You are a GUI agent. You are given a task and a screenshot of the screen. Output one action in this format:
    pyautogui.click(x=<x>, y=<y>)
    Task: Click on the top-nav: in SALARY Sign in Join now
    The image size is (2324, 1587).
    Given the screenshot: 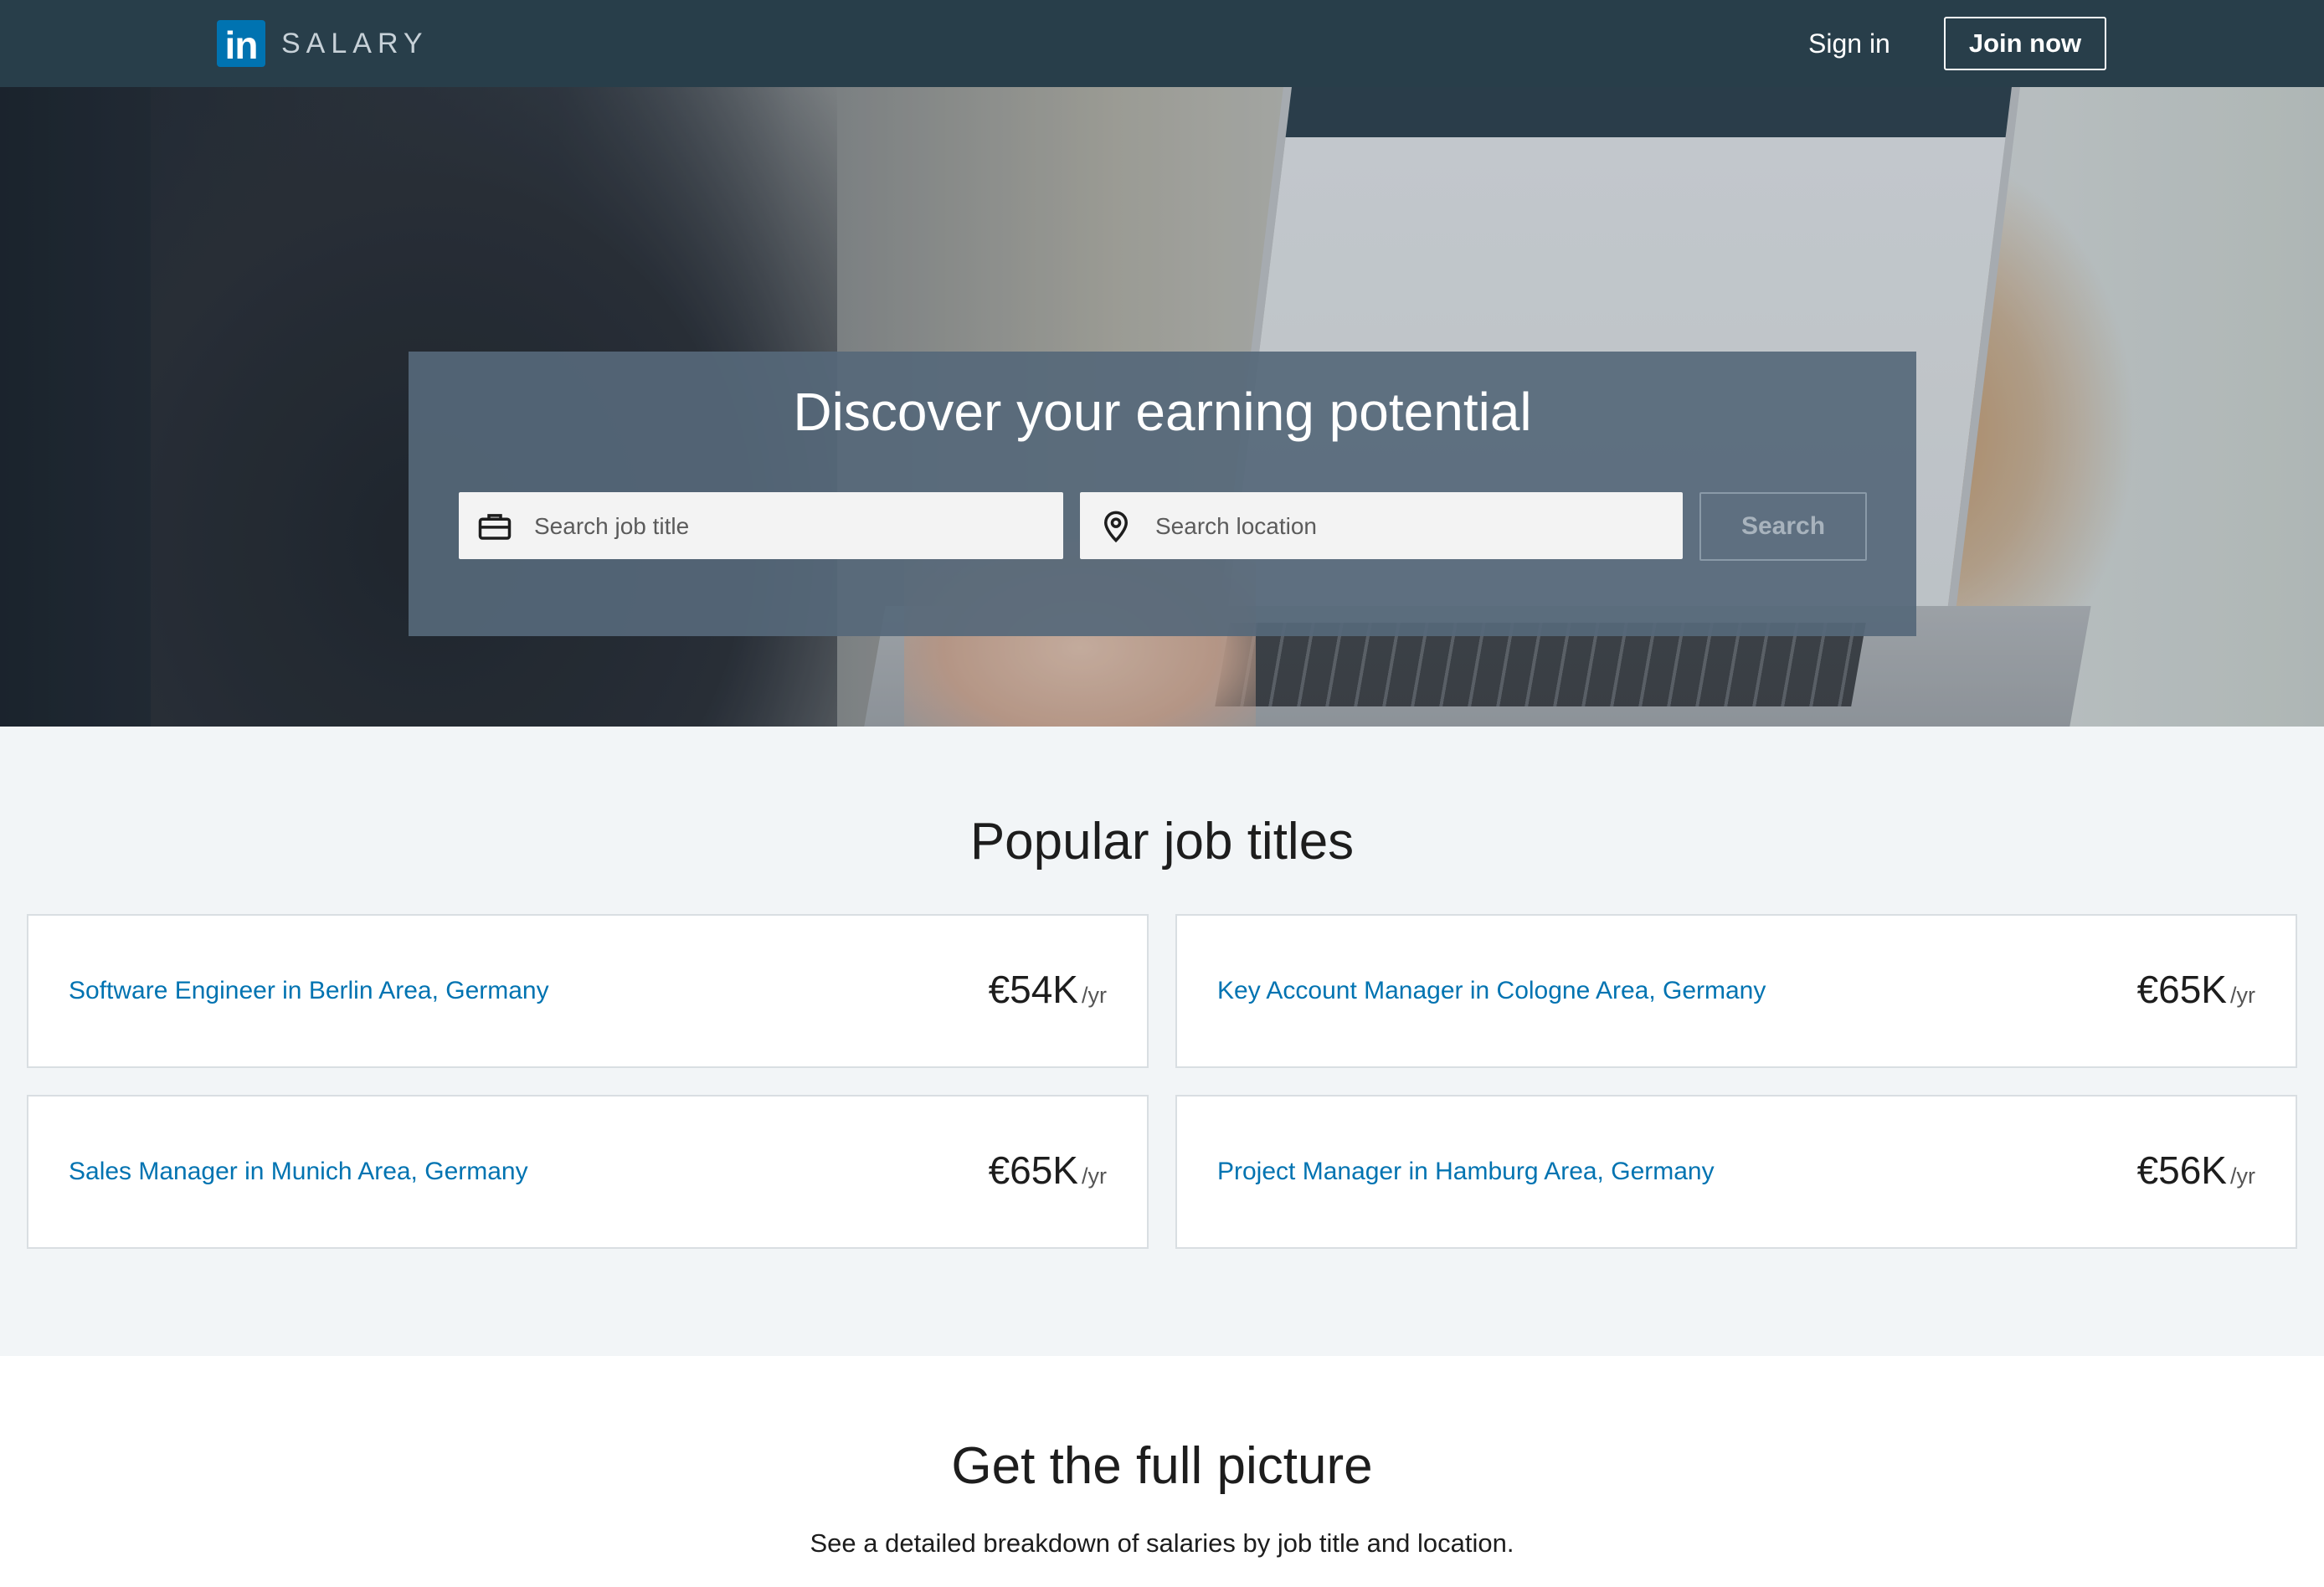 What is the action you would take?
    pyautogui.click(x=1162, y=44)
    